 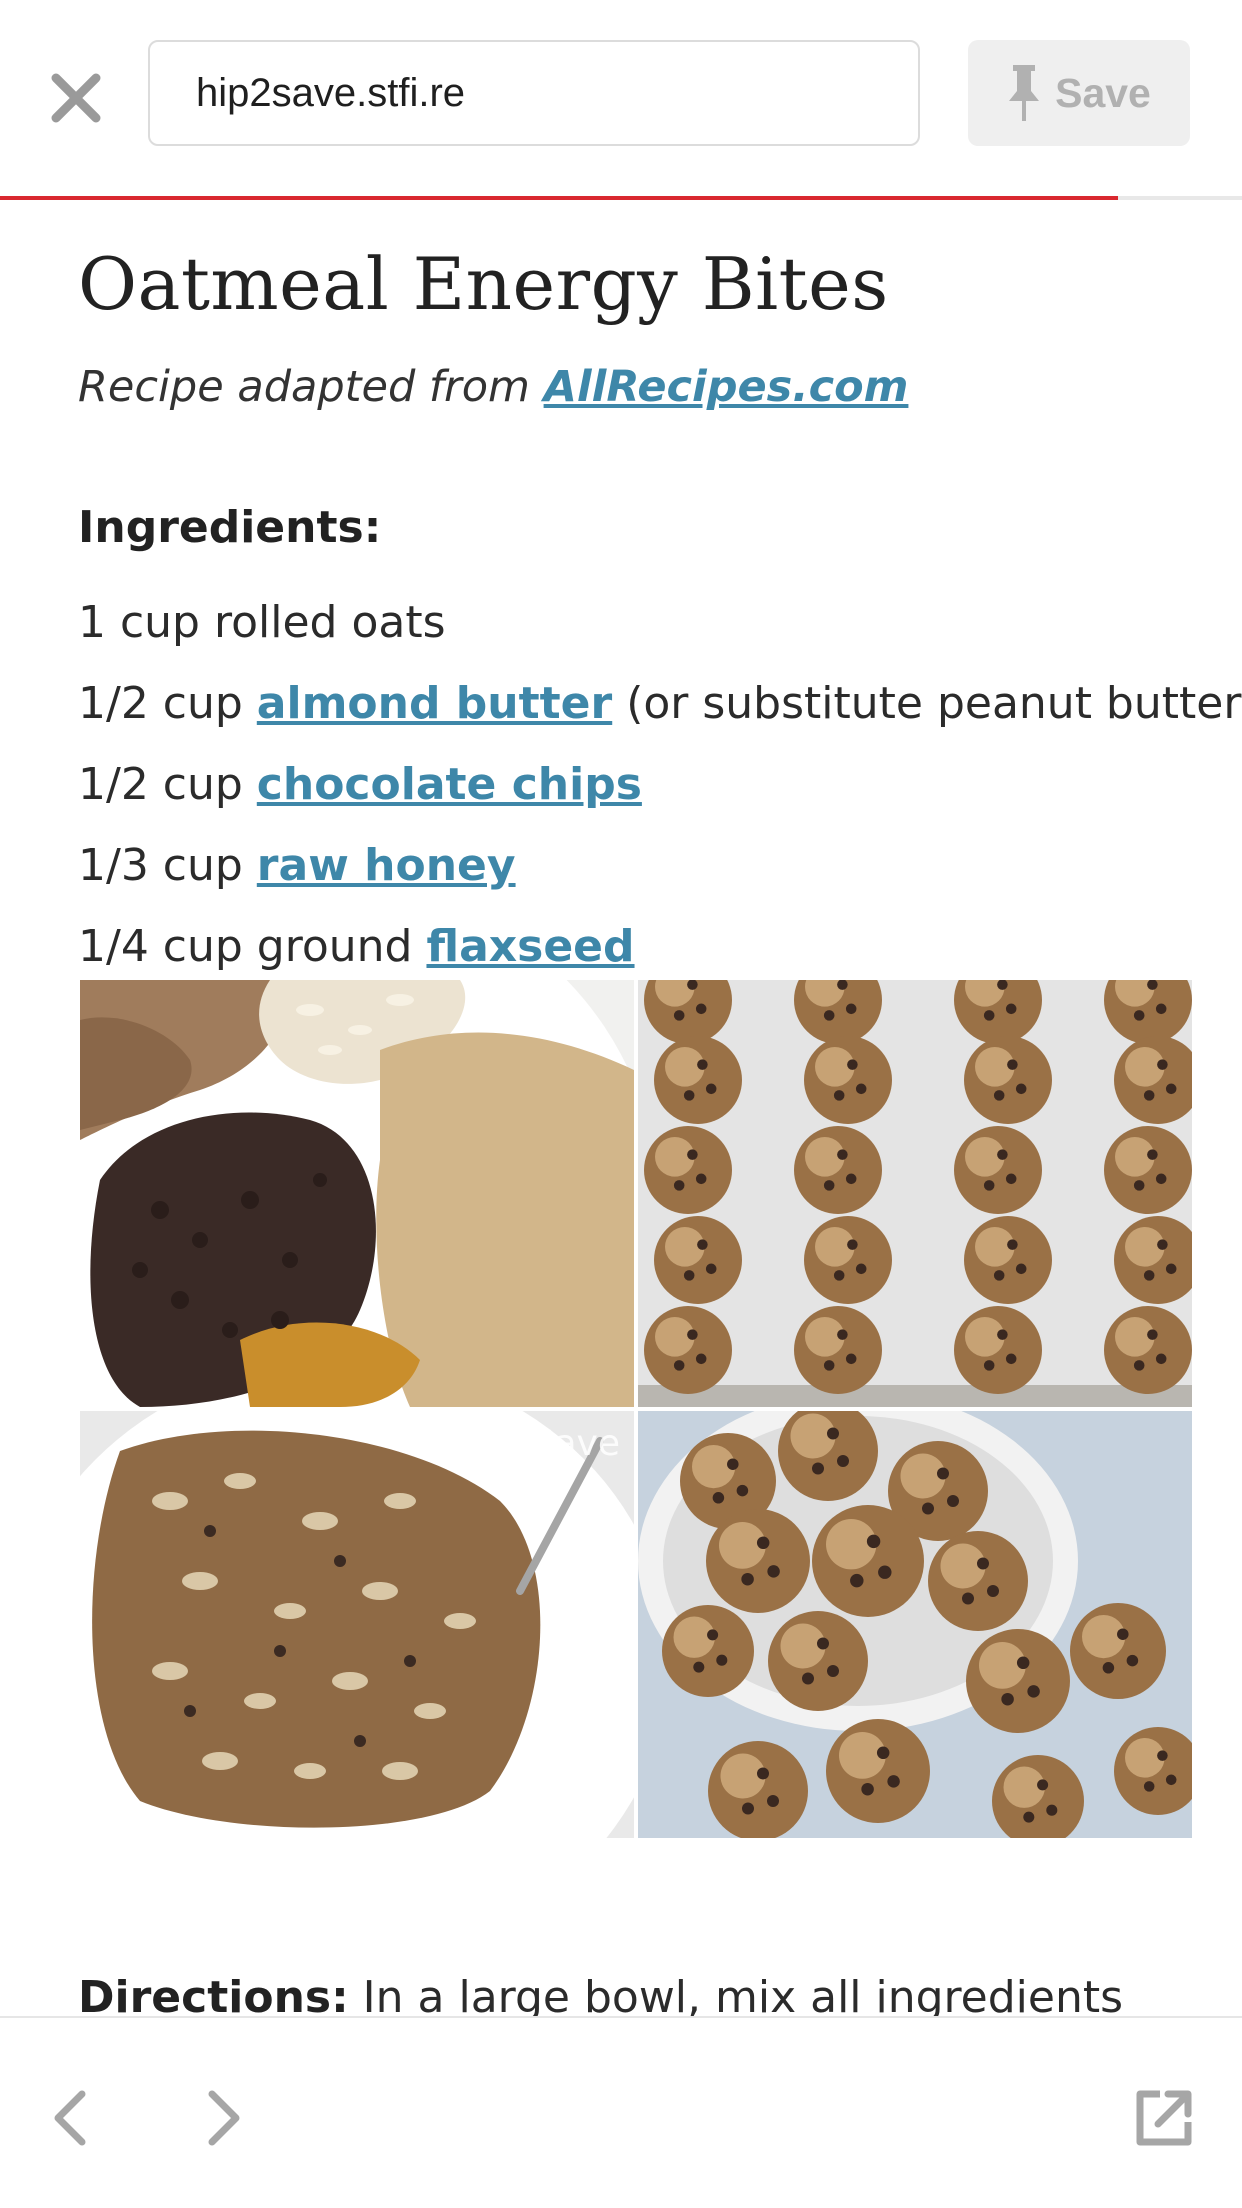 I want to click on close-icon, so click(x=76, y=98).